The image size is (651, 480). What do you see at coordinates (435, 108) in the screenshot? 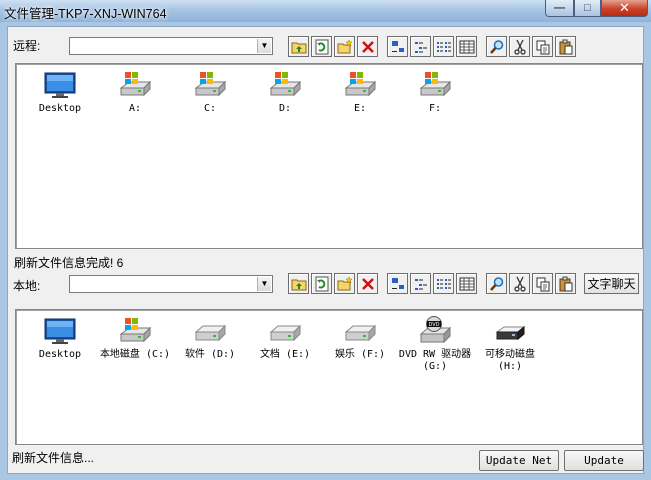
I see `file-item-label: F:` at bounding box center [435, 108].